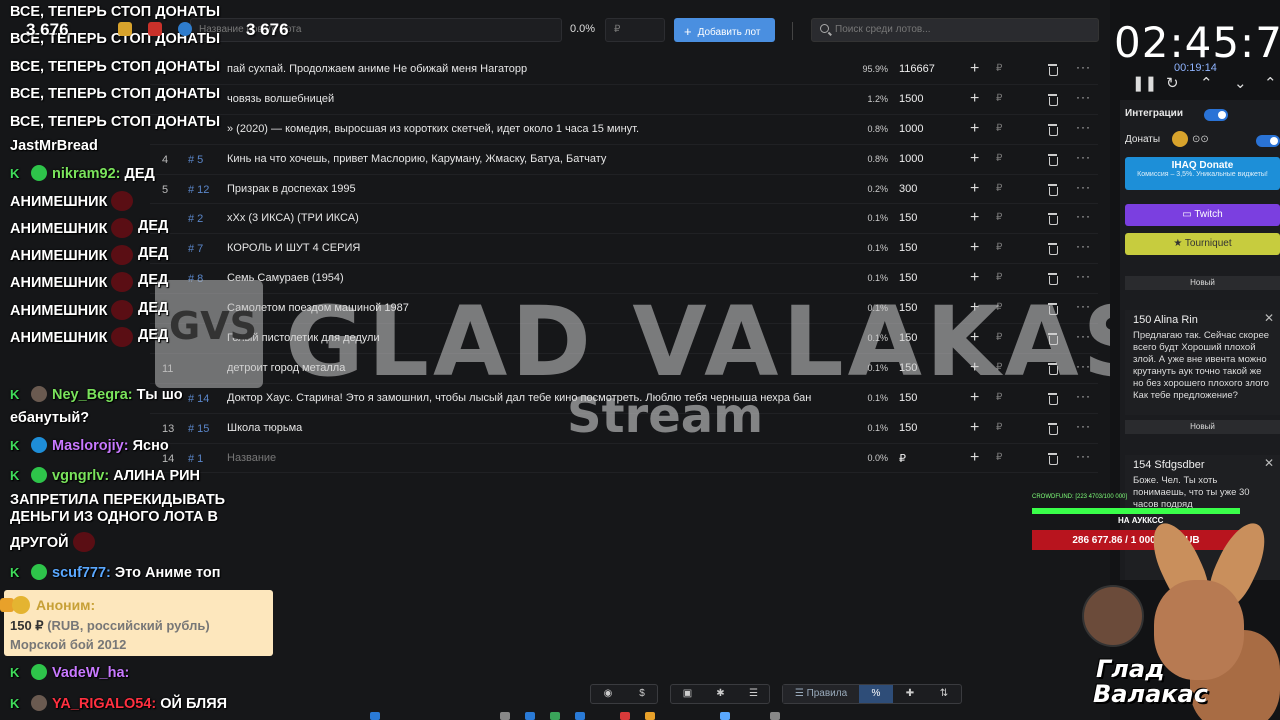 Image resolution: width=1280 pixels, height=720 pixels. Describe the element at coordinates (375, 716) in the screenshot. I see `windows-icon` at that location.